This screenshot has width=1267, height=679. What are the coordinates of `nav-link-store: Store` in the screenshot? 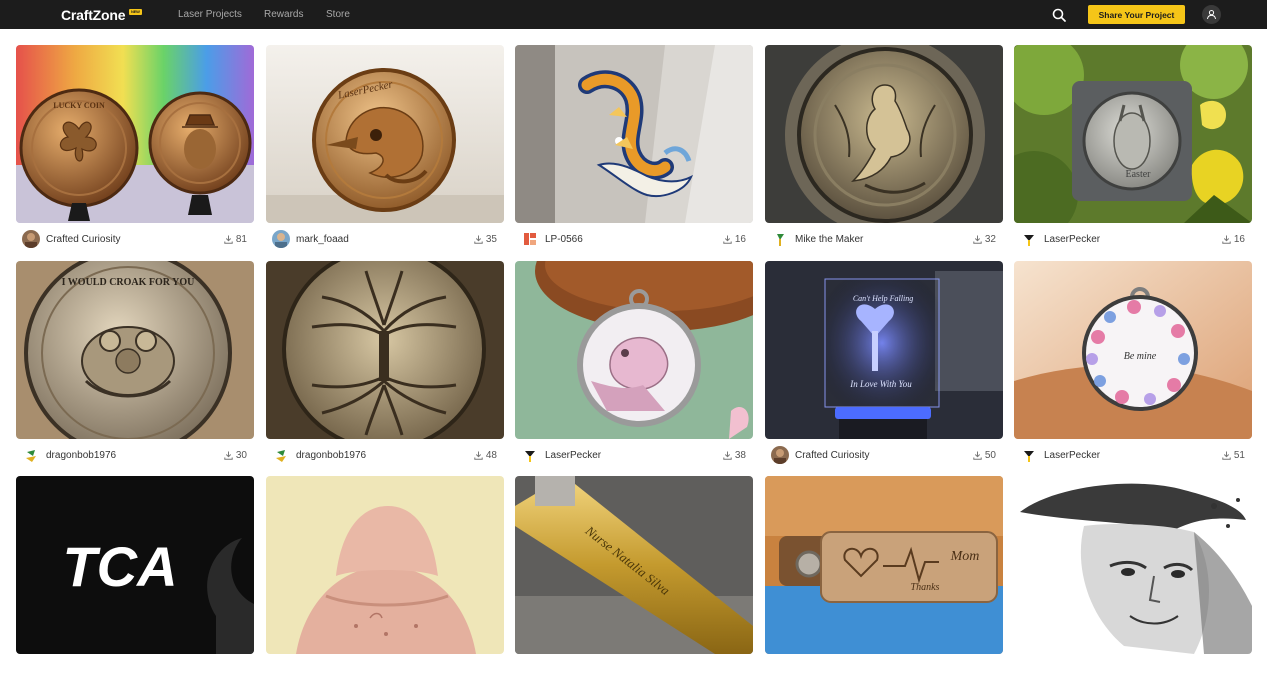 It's located at (338, 14).